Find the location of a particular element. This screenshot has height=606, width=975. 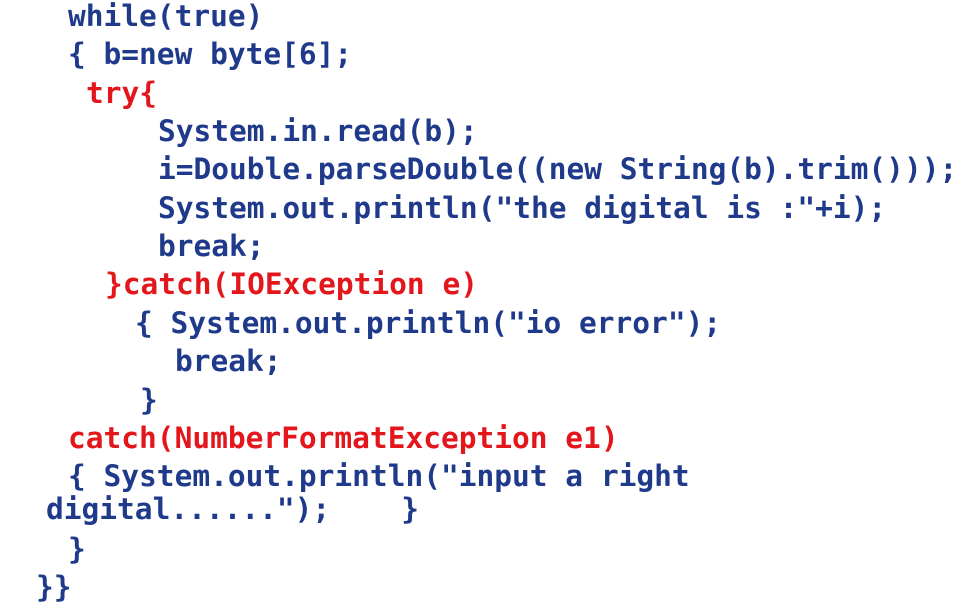

code-line: { System.out.println("io error"); is located at coordinates (428, 323).